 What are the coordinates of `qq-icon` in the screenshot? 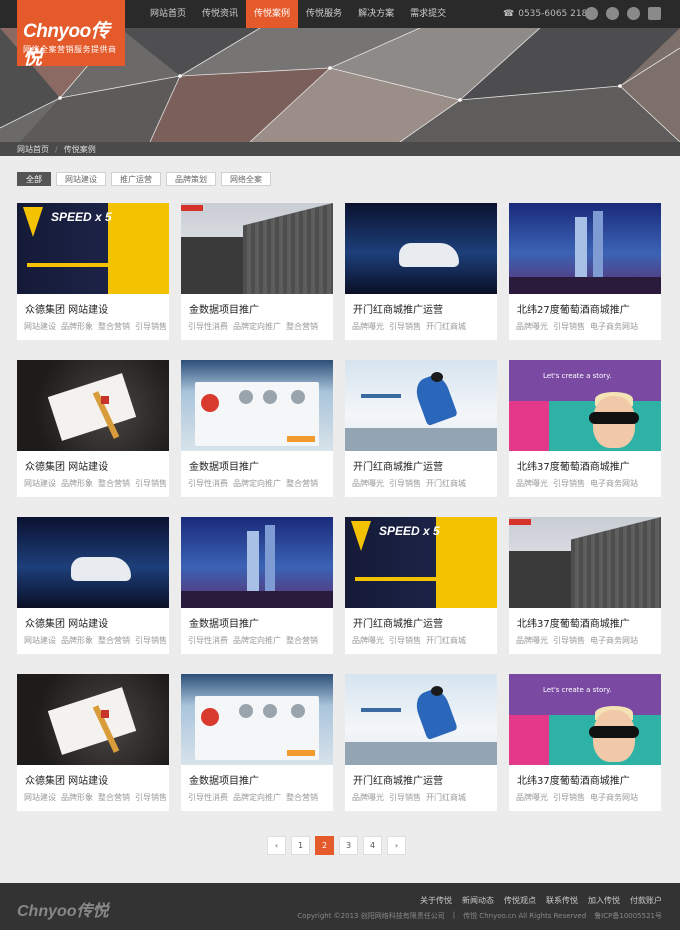 It's located at (591, 13).